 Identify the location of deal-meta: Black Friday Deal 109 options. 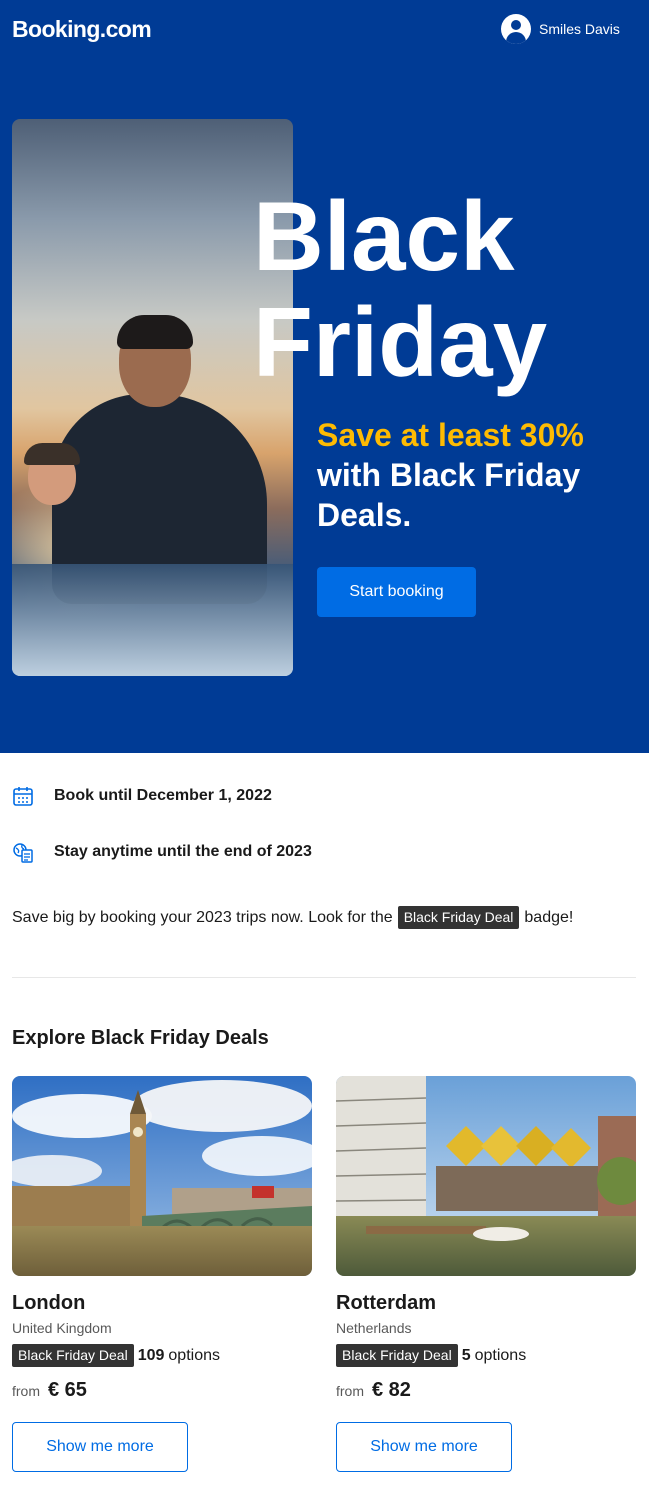
(162, 1355).